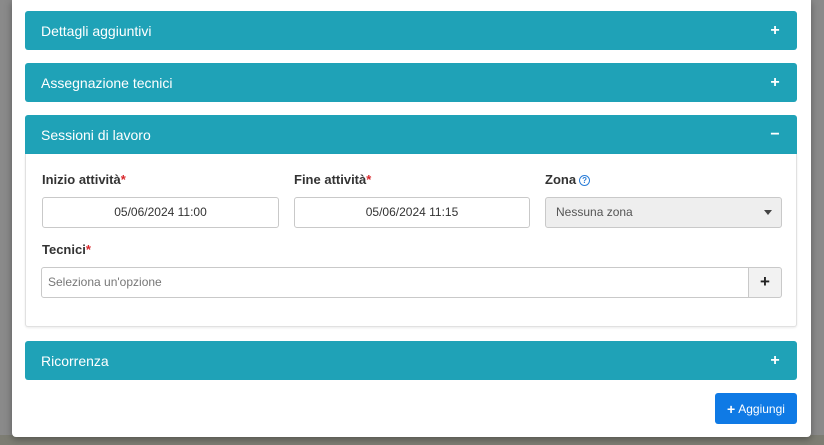 The width and height of the screenshot is (824, 445). I want to click on panel-title: Assegnazione tecnici, so click(107, 82).